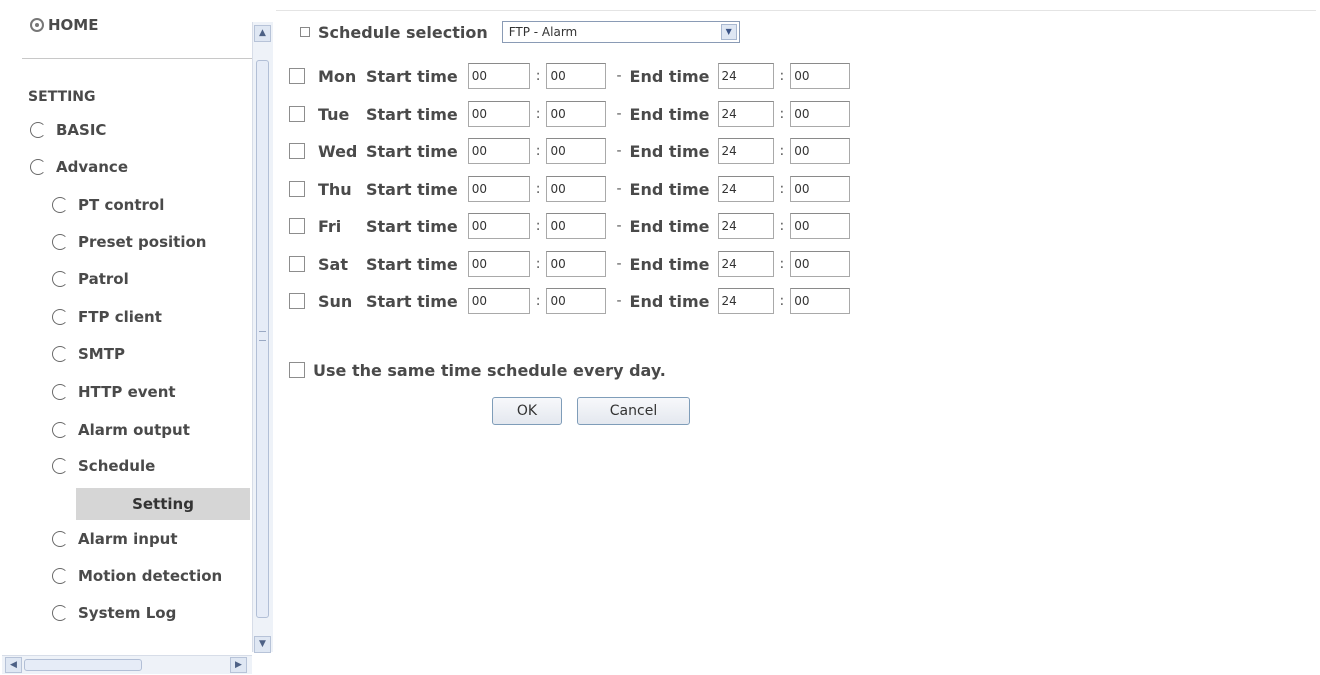 This screenshot has height=675, width=1320. I want to click on sidebar-item-alarm-input: Alarm input, so click(115, 539).